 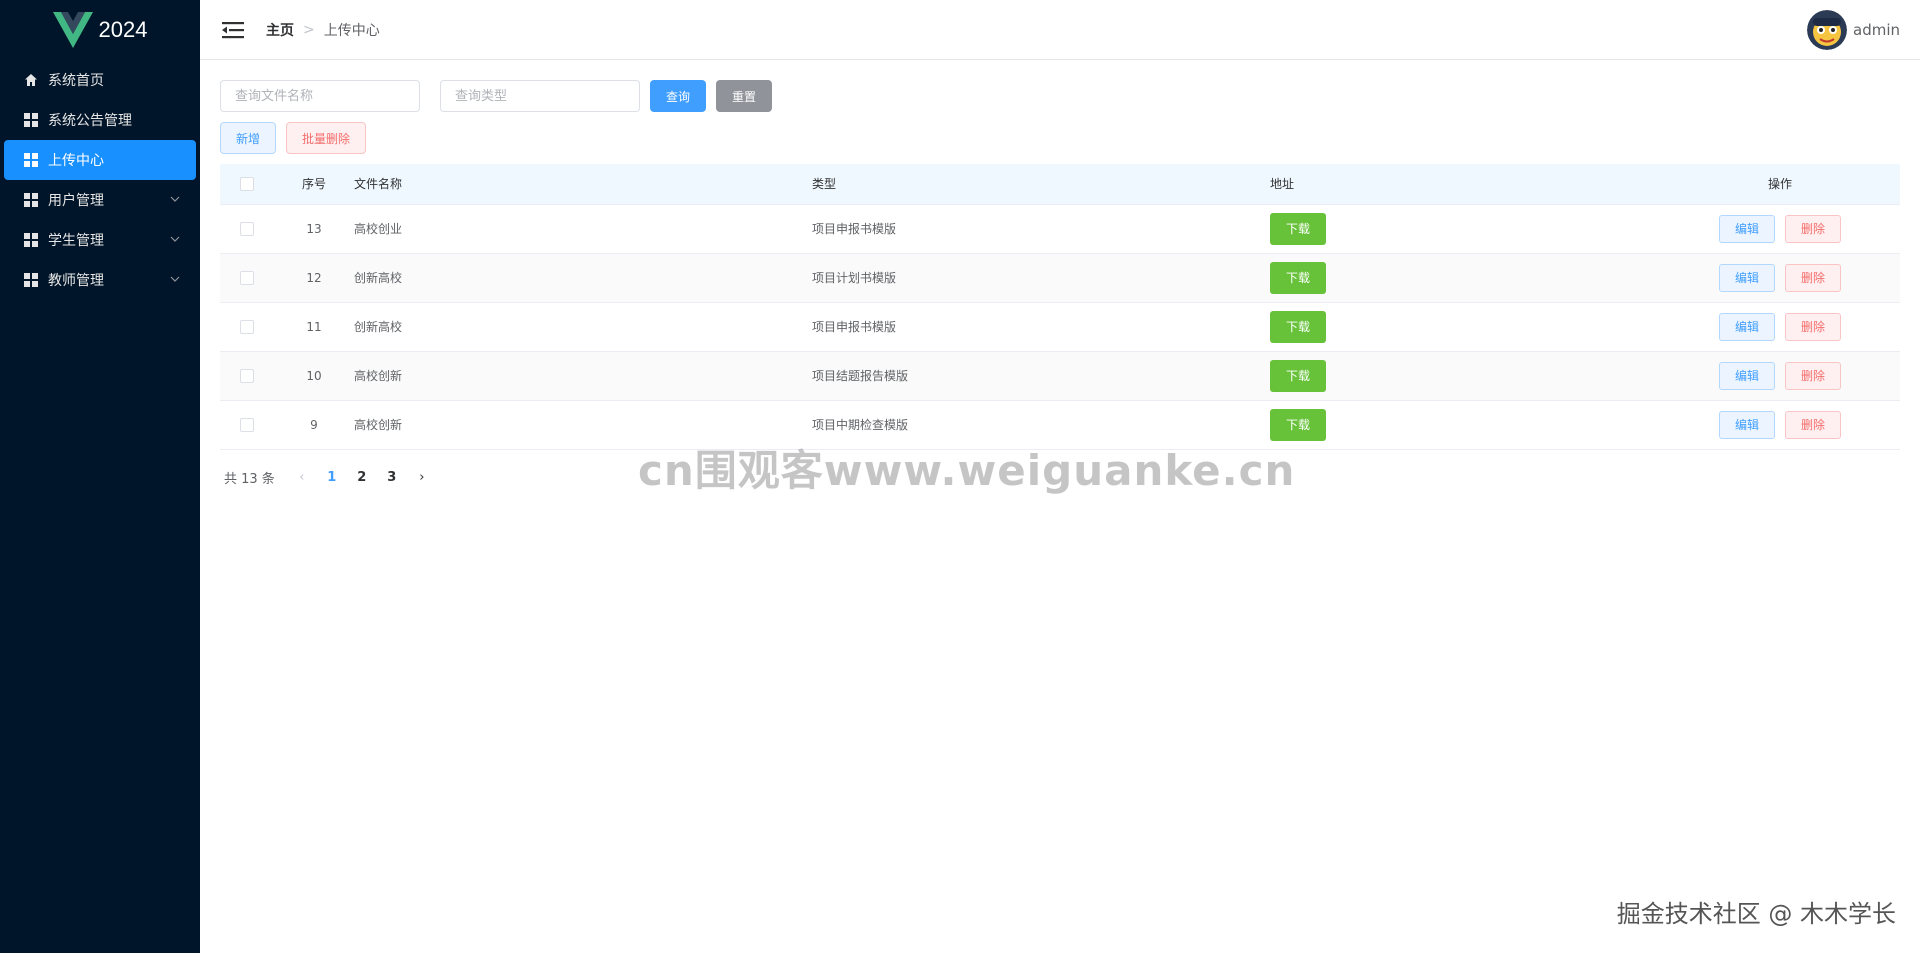 I want to click on header-address: 地址, so click(x=1465, y=184).